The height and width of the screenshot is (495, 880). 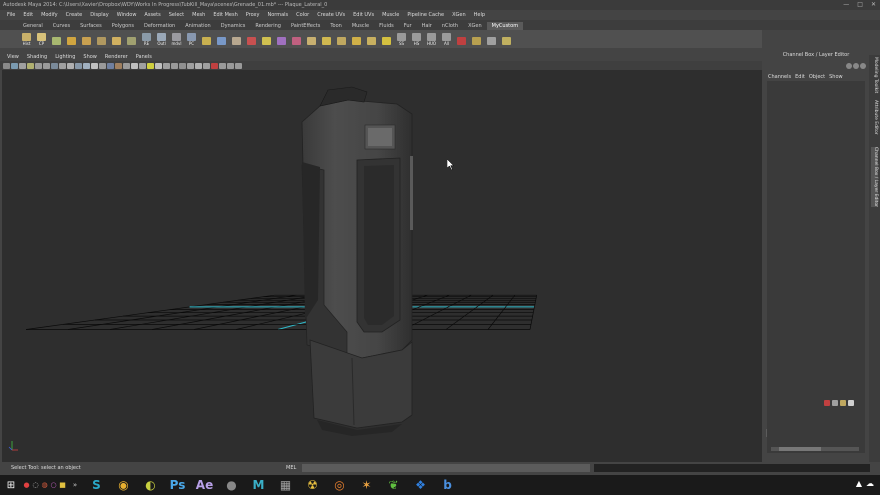 I want to click on shelf-tab: PaintEffects, so click(x=305, y=26).